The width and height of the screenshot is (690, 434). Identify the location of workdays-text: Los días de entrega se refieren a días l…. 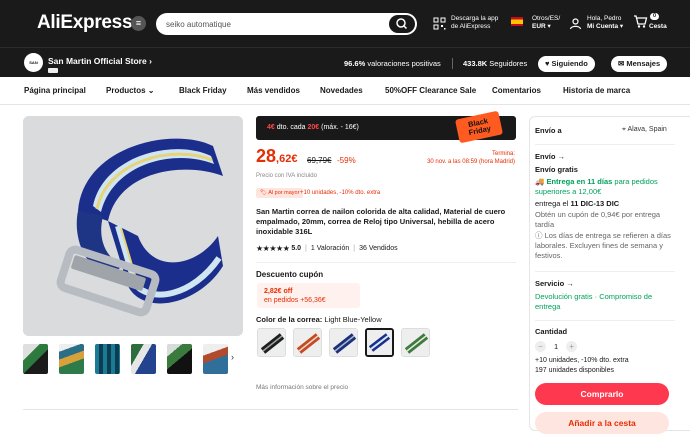
(603, 245).